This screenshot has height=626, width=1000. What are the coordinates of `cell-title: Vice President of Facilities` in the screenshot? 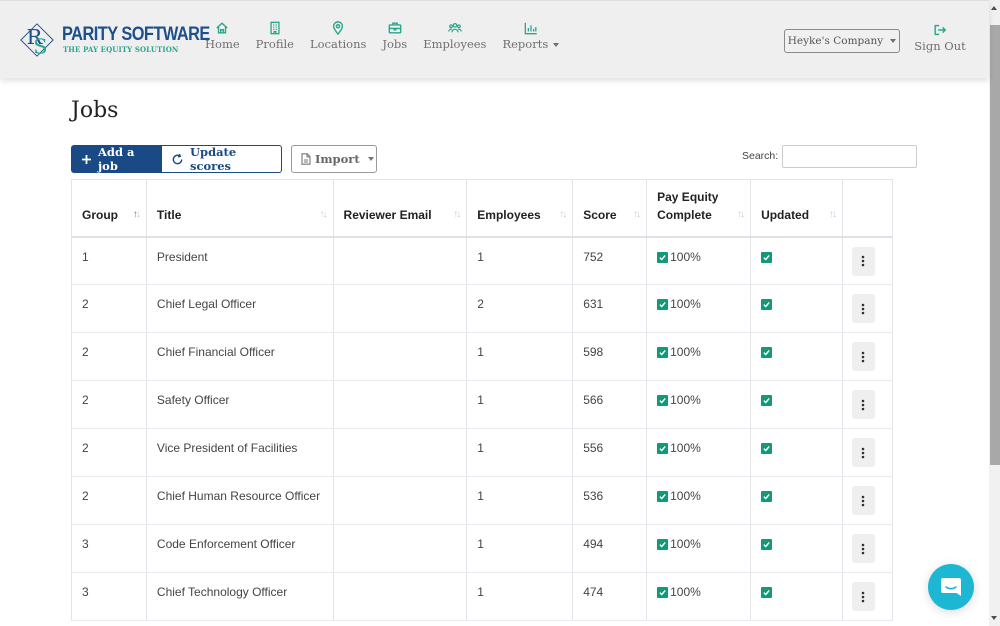 It's located at (239, 452).